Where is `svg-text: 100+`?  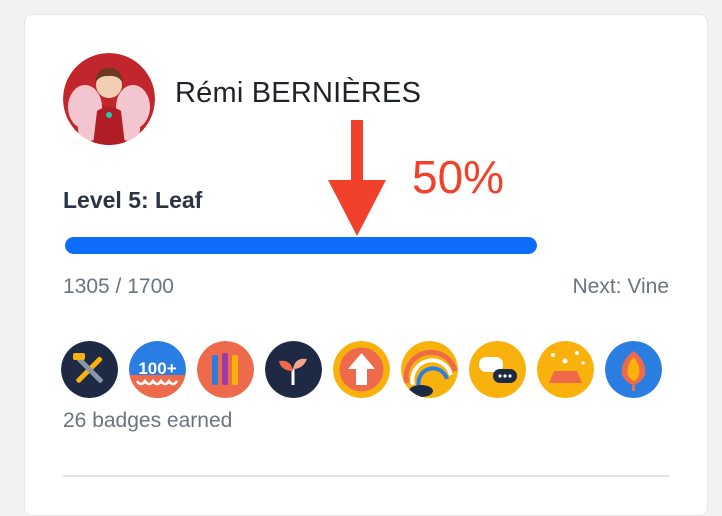
svg-text: 100+ is located at coordinates (157, 368).